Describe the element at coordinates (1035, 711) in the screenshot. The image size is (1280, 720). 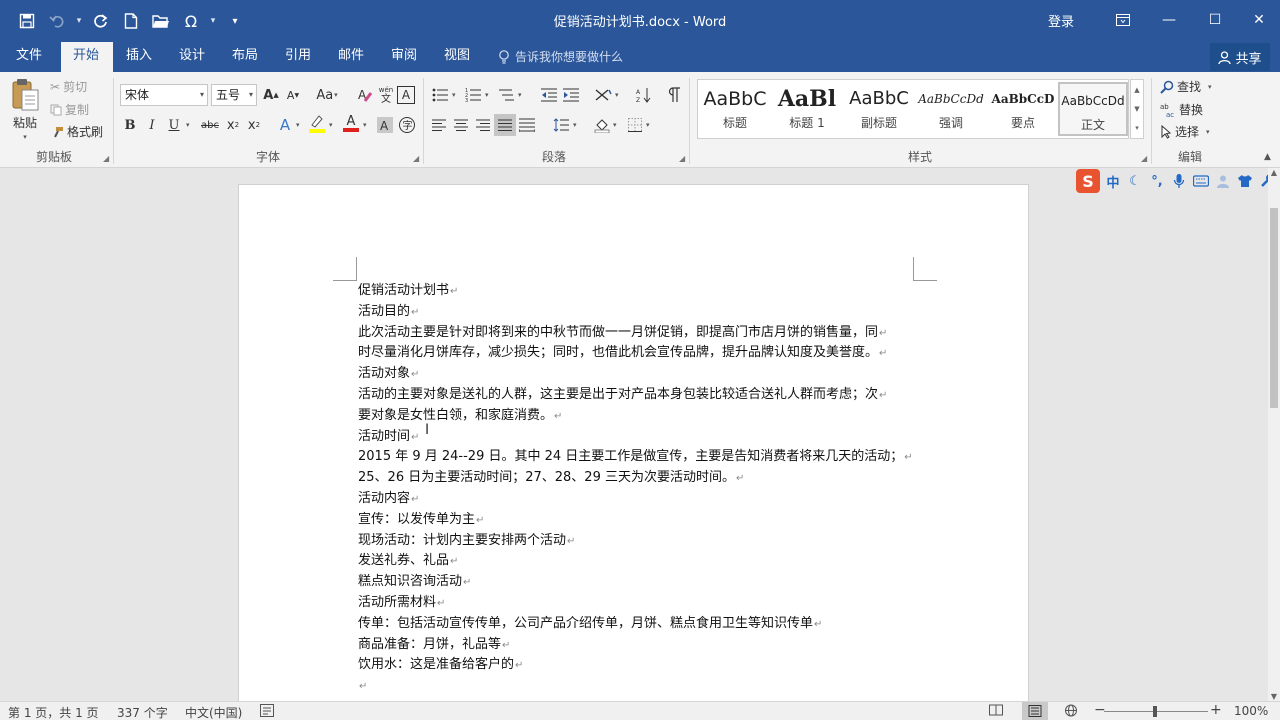
I see `print-layout-icon` at that location.